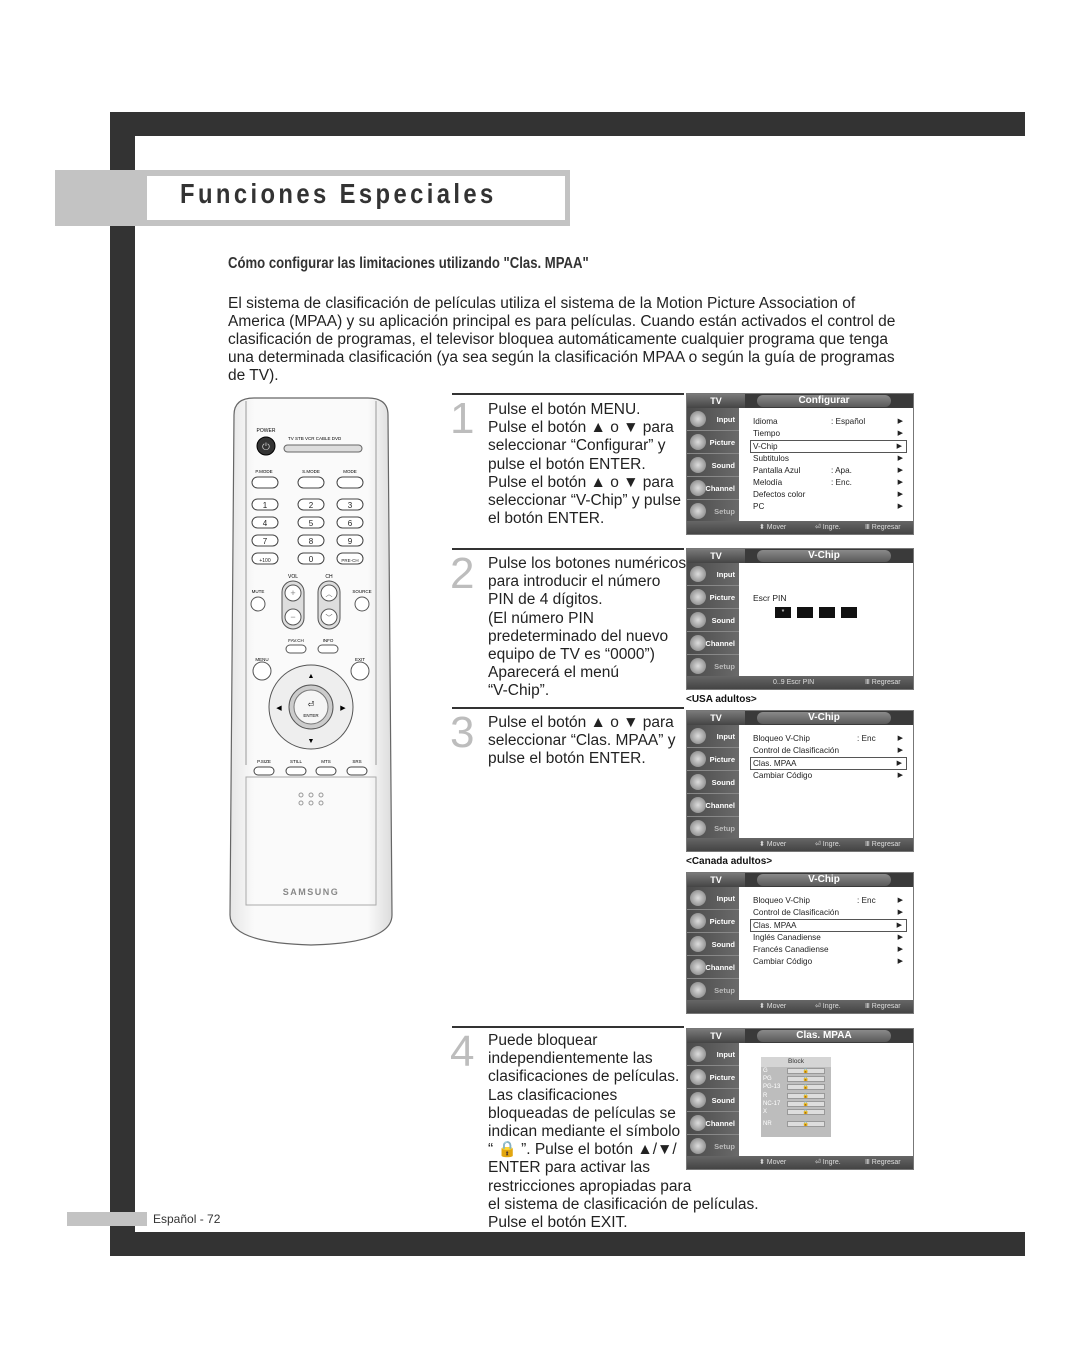 The height and width of the screenshot is (1369, 1080). I want to click on svg-text: 8, so click(311, 541).